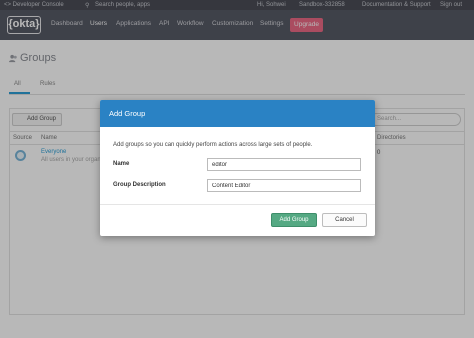  What do you see at coordinates (237, 204) in the screenshot?
I see `modal-footer-divider` at bounding box center [237, 204].